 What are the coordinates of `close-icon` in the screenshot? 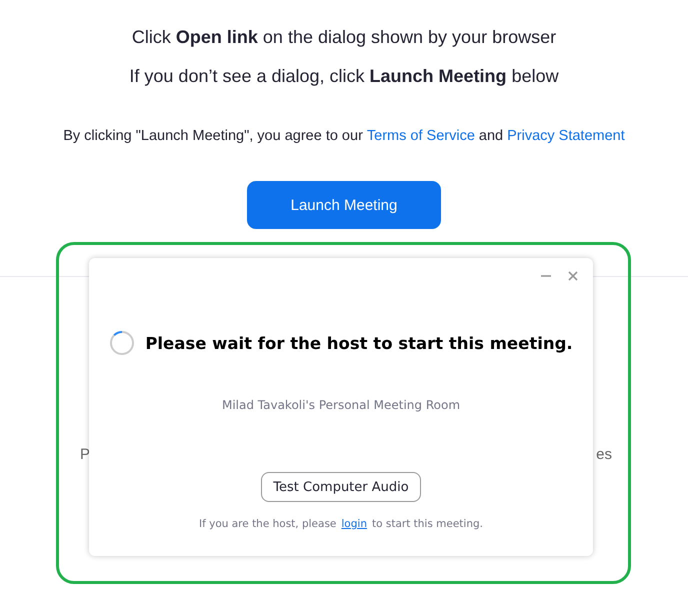 It's located at (573, 276).